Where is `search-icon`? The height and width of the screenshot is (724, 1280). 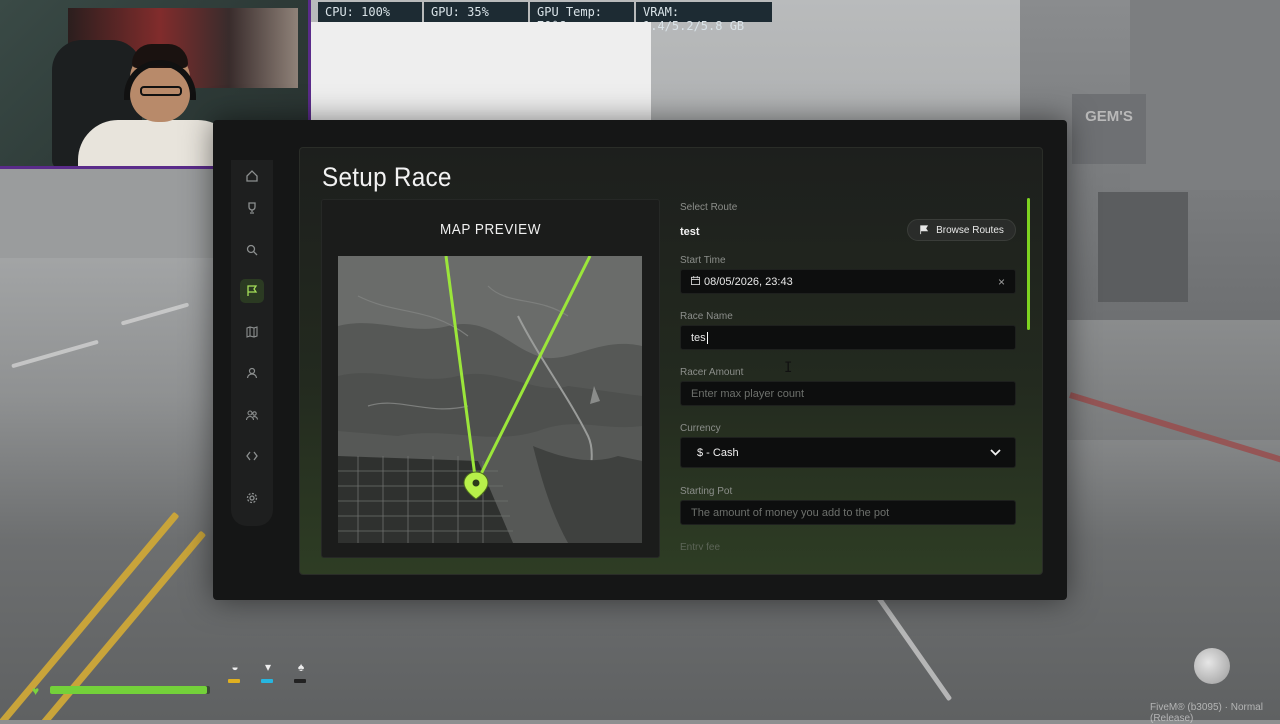
search-icon is located at coordinates (252, 250).